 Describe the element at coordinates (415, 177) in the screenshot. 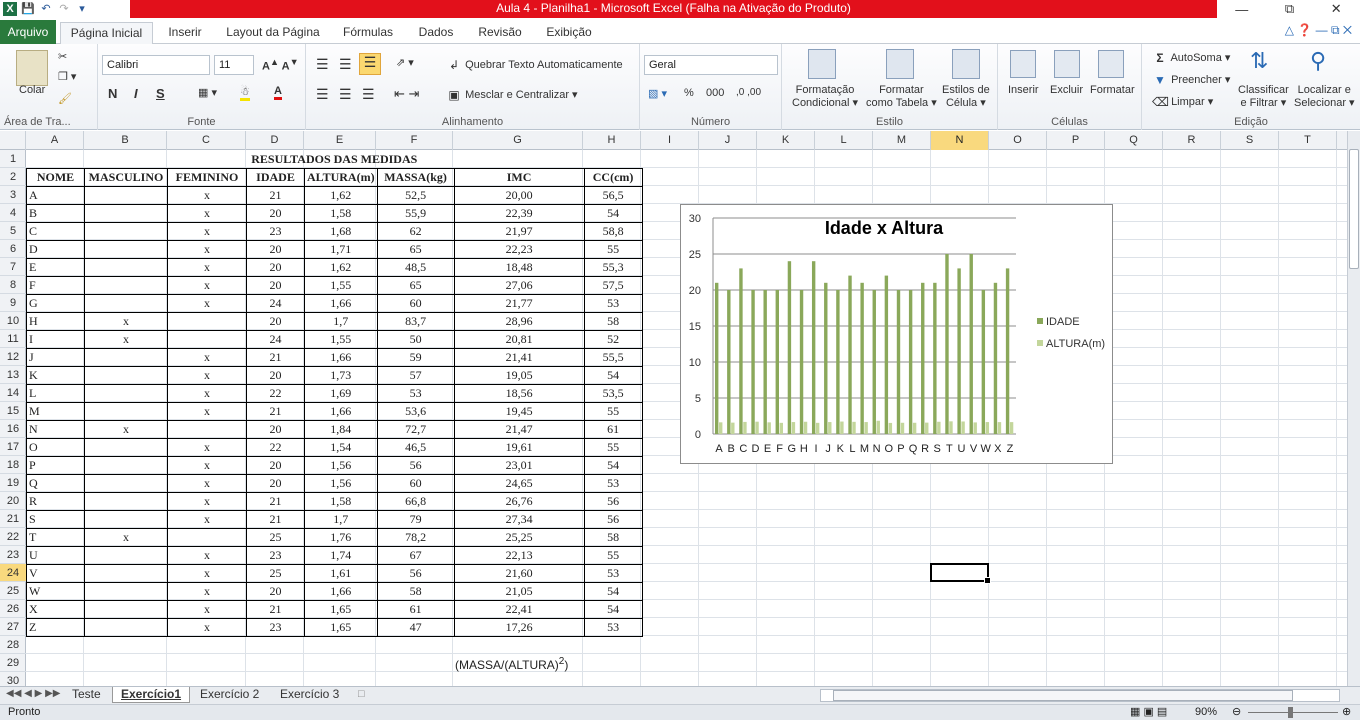

I see `column-label: MASSA(kg)` at that location.